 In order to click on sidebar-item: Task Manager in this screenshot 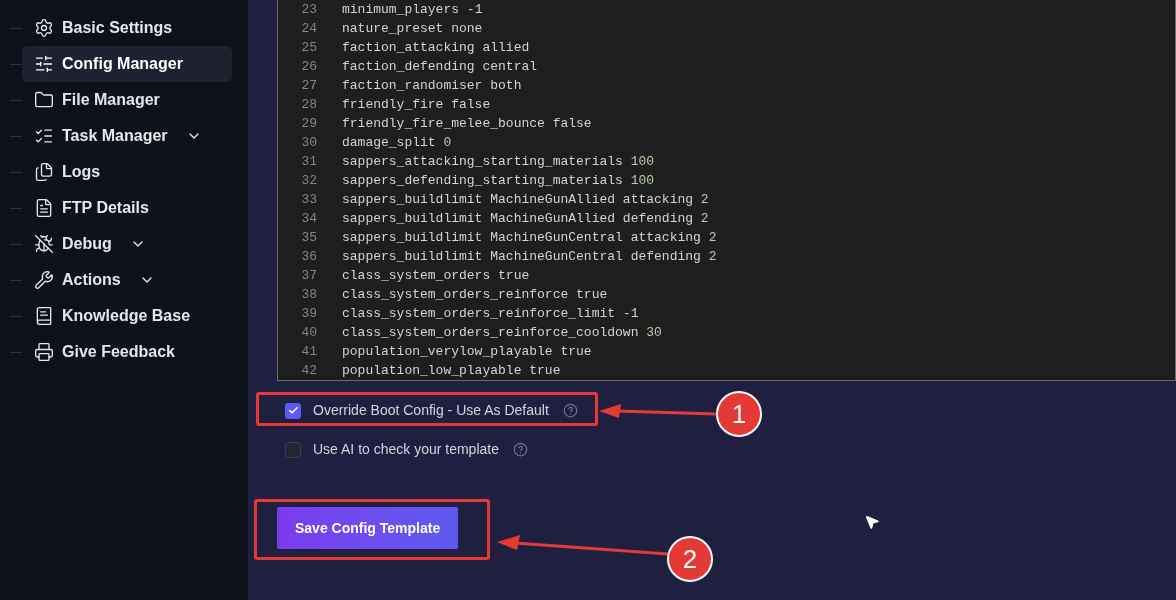, I will do `click(127, 136)`.